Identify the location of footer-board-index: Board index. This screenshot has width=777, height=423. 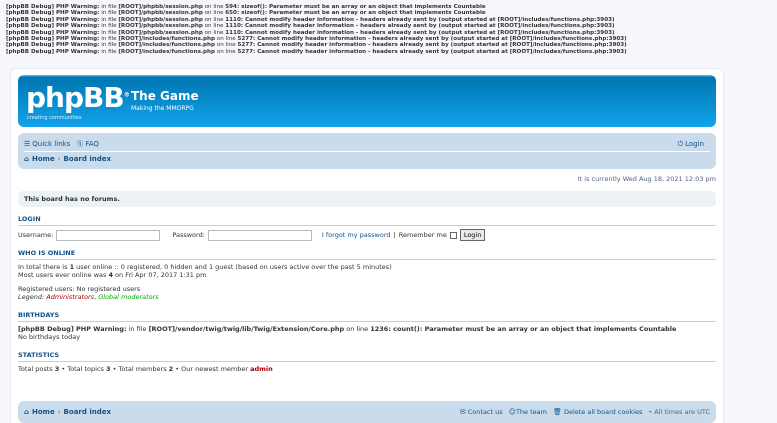
(87, 412).